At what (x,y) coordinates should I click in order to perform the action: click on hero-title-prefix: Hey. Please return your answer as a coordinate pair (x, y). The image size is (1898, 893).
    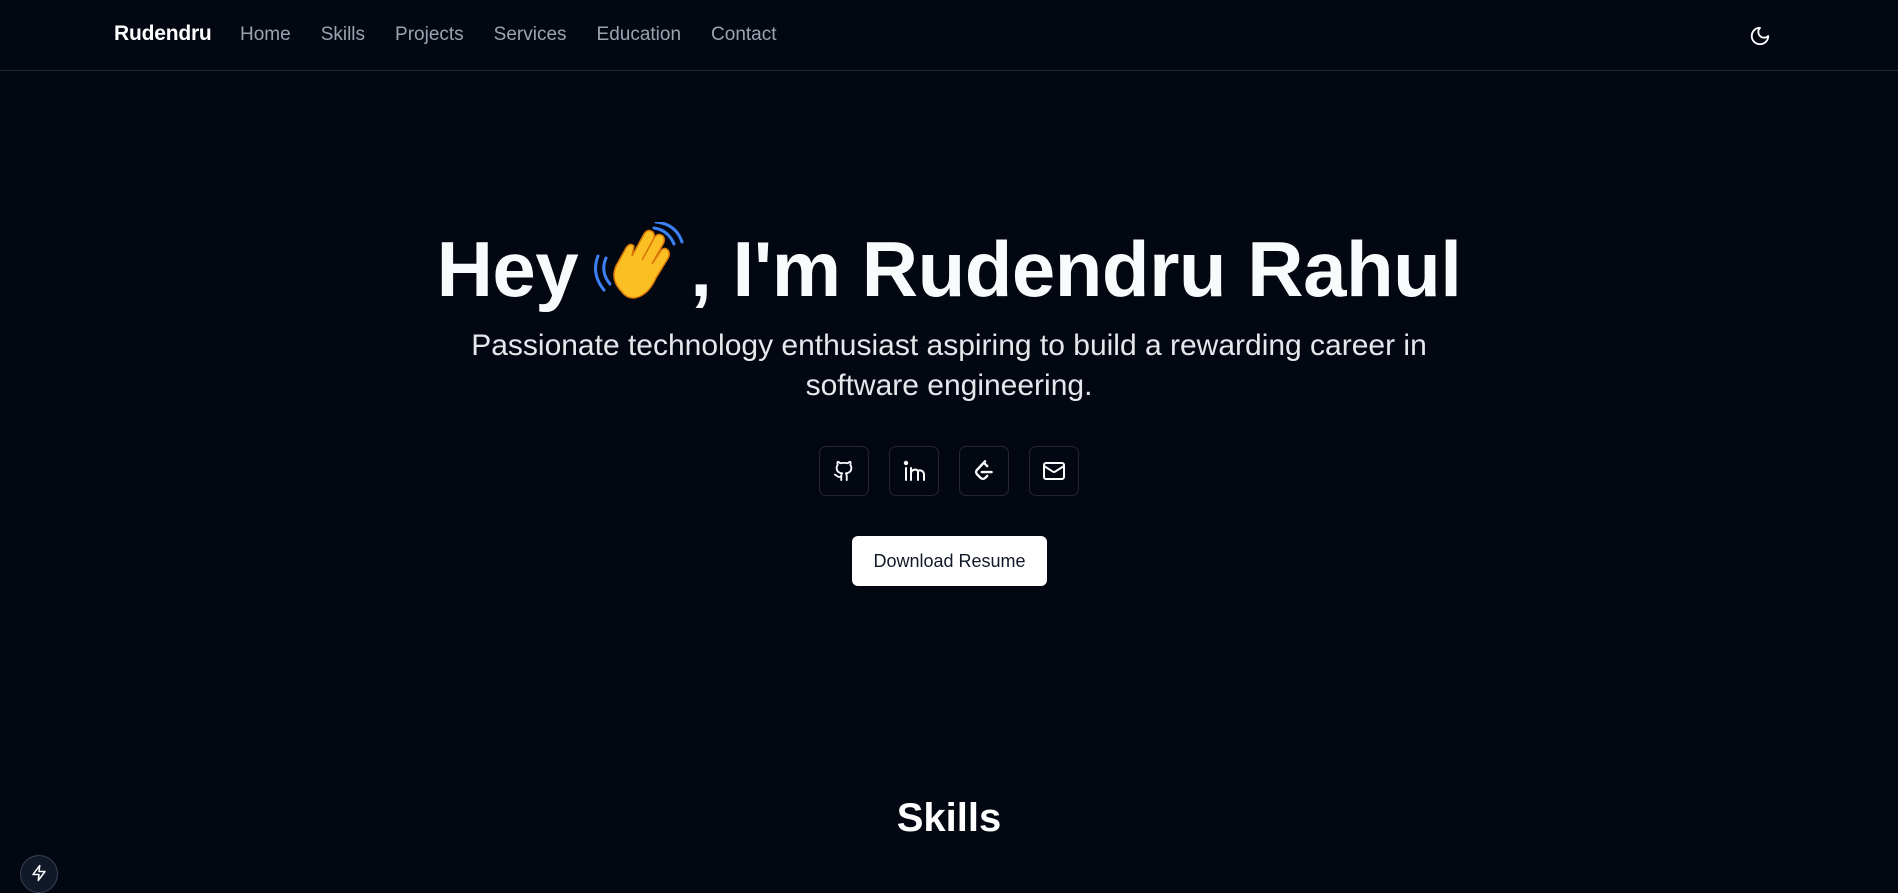
    Looking at the image, I should click on (507, 269).